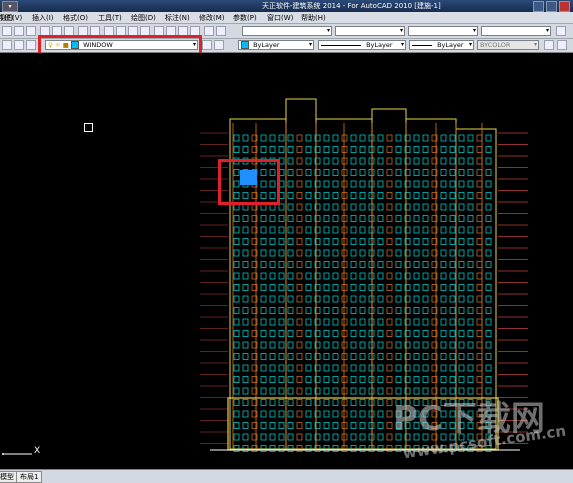  Describe the element at coordinates (75, 18) in the screenshot. I see `menu-format: 格式(O)` at that location.